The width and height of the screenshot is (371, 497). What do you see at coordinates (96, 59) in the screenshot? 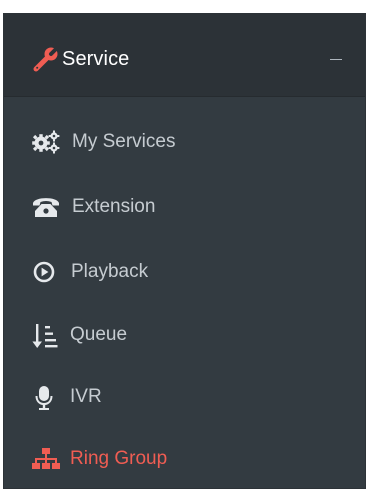
I see `section-title: Service` at bounding box center [96, 59].